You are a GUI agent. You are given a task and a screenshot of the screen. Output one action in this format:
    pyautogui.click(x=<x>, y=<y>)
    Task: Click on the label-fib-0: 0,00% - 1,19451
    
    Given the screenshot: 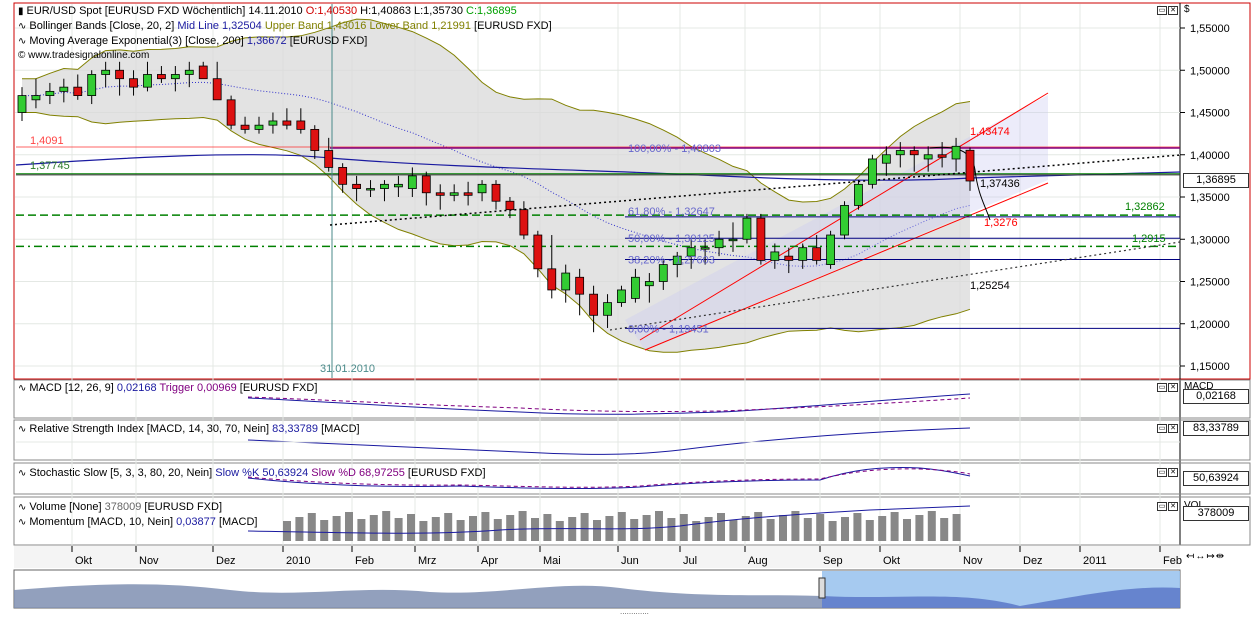 What is the action you would take?
    pyautogui.click(x=668, y=329)
    